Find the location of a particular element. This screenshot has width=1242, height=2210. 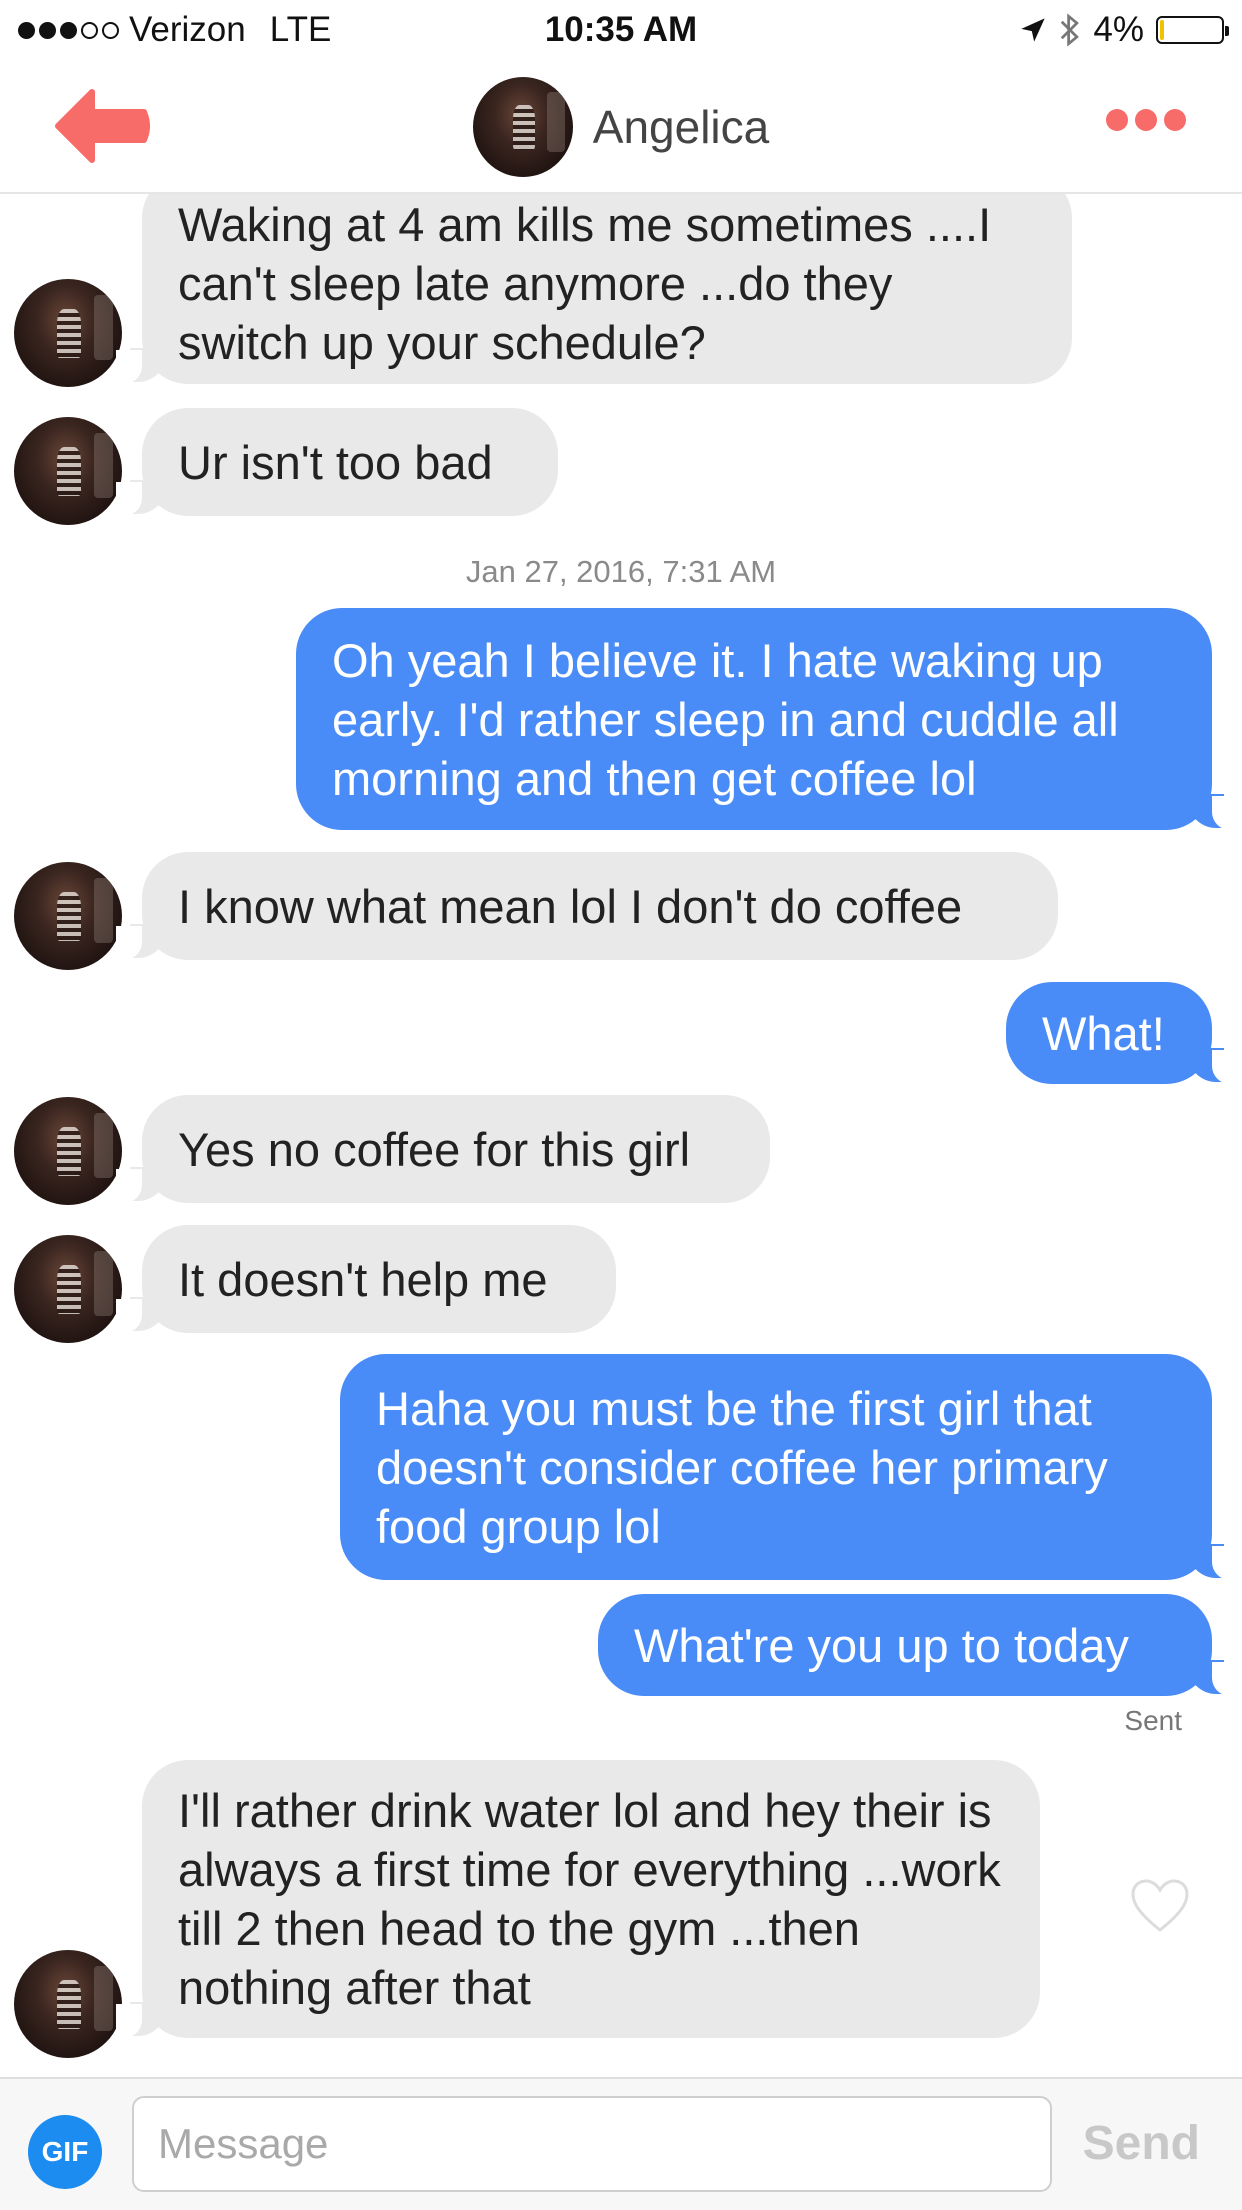

battery-percent: 4% is located at coordinates (1118, 29).